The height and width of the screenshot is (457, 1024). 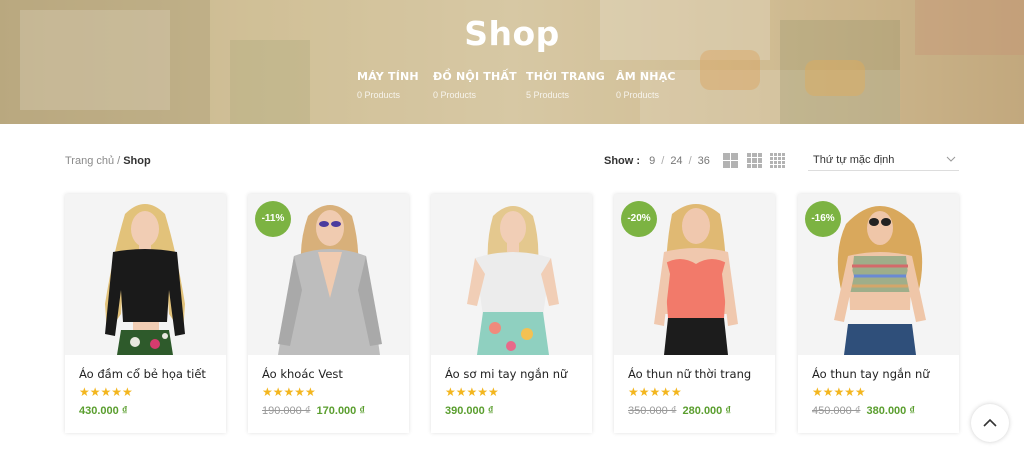 What do you see at coordinates (706, 411) in the screenshot?
I see `current-price: 280.000 ₫` at bounding box center [706, 411].